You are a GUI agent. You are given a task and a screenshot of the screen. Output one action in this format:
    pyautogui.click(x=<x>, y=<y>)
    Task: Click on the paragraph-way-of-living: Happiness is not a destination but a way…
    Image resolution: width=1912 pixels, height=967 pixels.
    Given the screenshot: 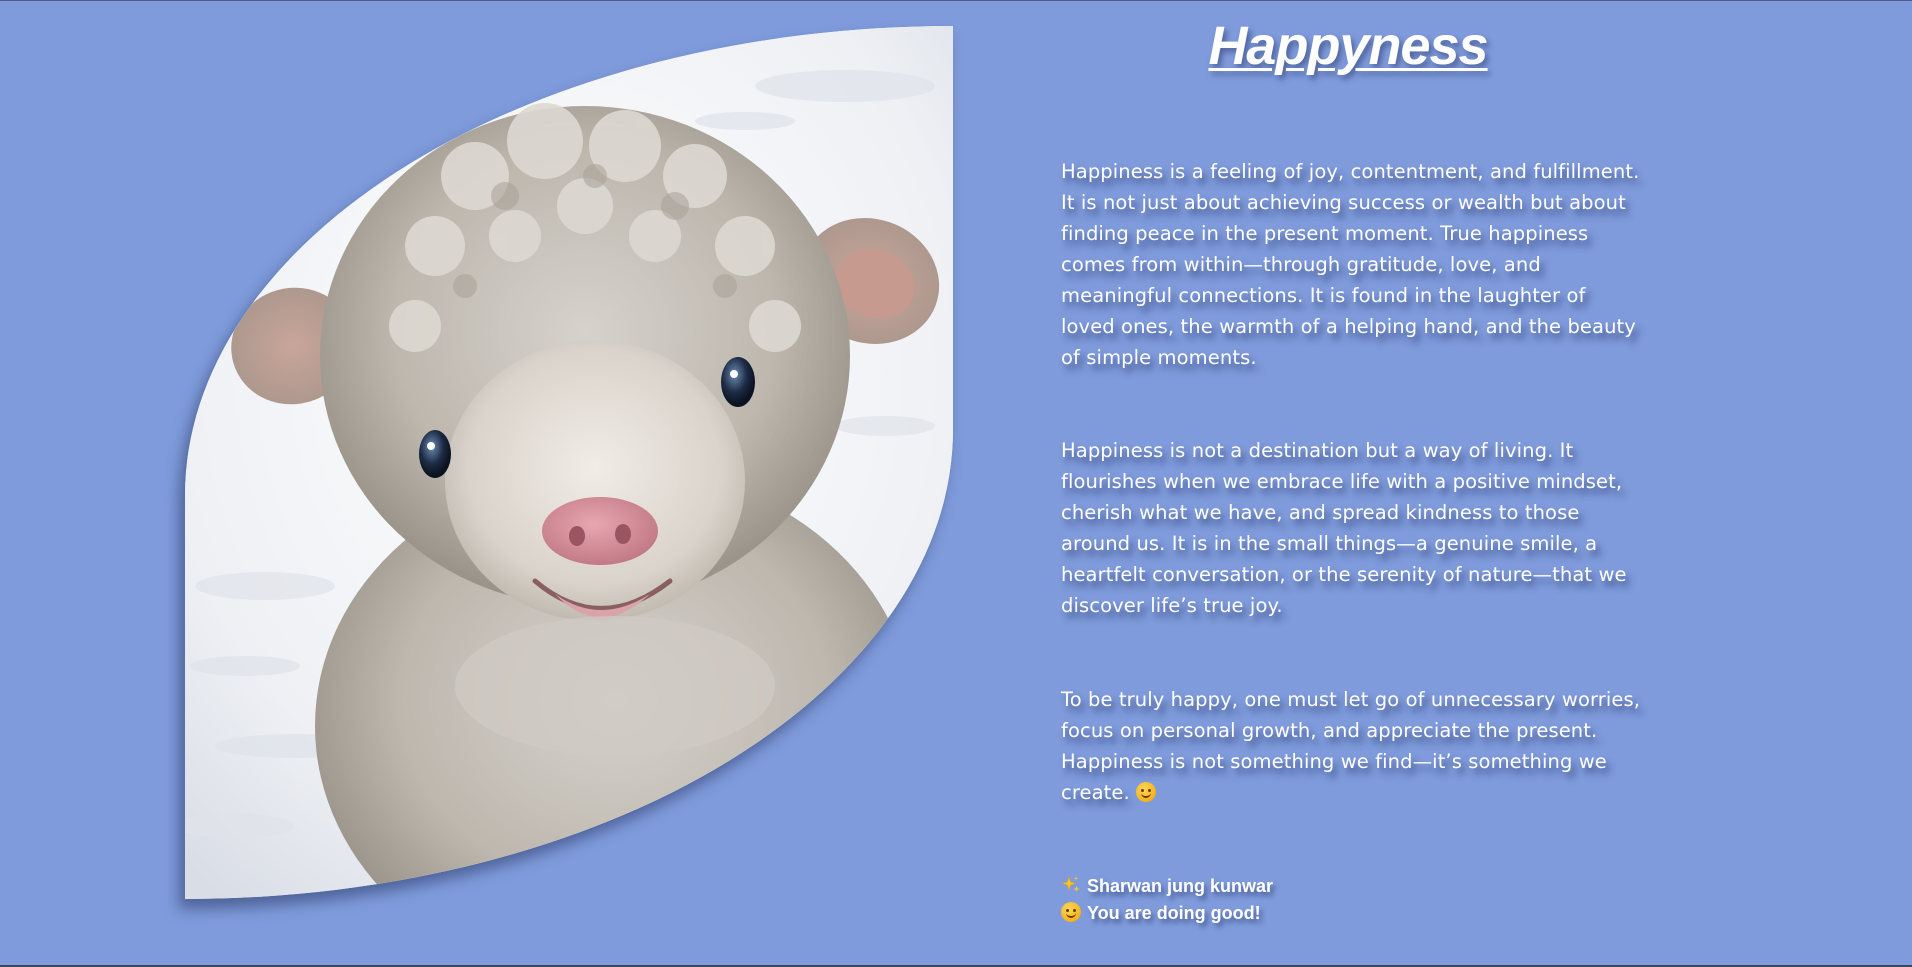 What is the action you would take?
    pyautogui.click(x=1344, y=528)
    